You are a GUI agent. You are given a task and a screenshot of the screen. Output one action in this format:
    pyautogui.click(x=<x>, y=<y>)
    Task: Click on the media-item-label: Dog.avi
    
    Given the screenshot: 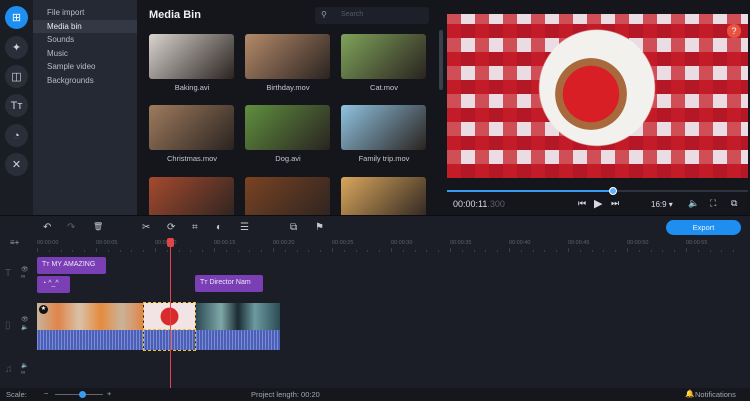 What is the action you would take?
    pyautogui.click(x=288, y=158)
    